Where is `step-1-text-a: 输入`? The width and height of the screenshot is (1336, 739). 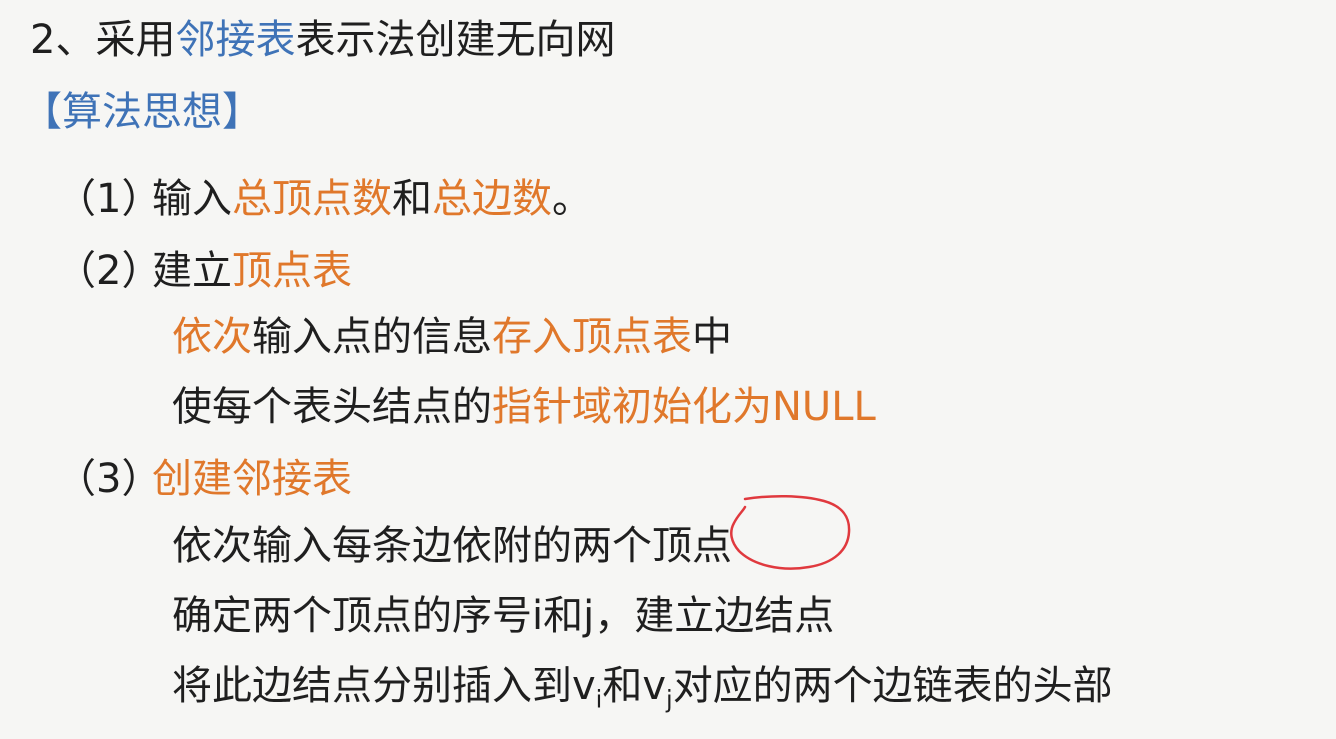 step-1-text-a: 输入 is located at coordinates (192, 199).